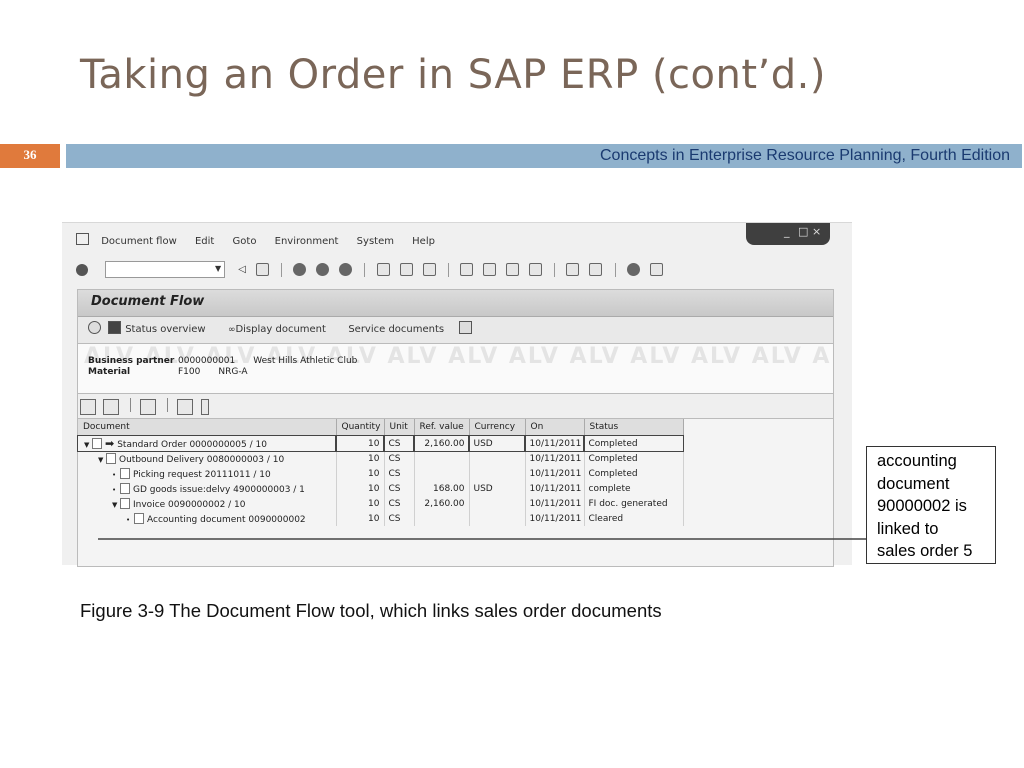 This screenshot has width=1024, height=768. Describe the element at coordinates (513, 269) in the screenshot. I see `next-page-icon` at that location.